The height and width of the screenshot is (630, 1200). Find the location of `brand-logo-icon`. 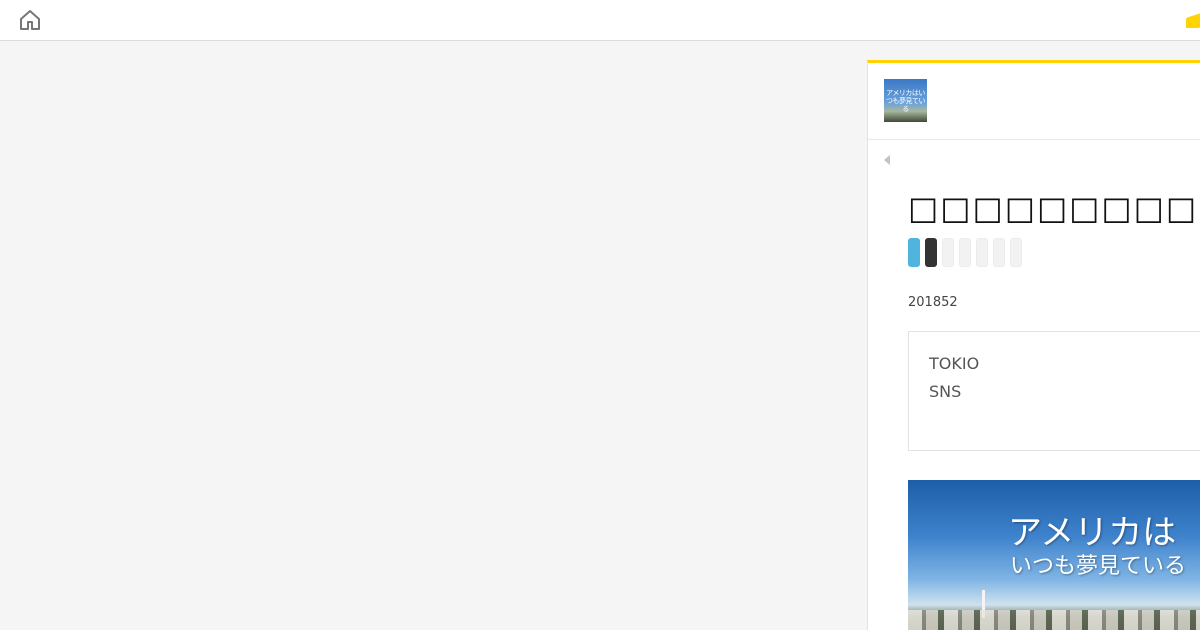

brand-logo-icon is located at coordinates (1193, 20).